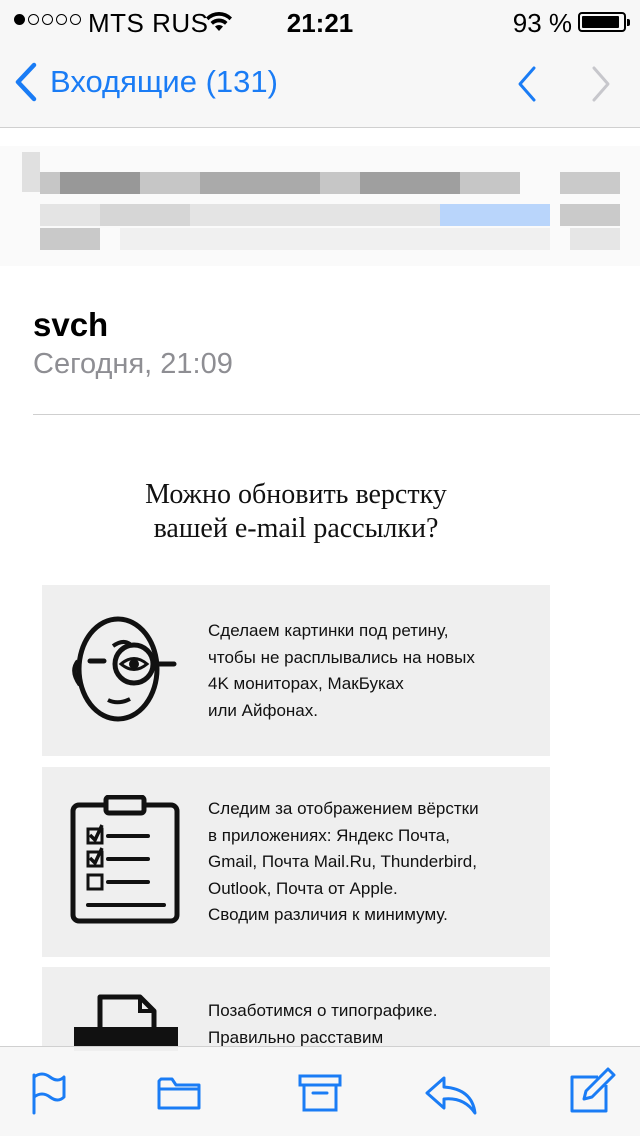 The width and height of the screenshot is (640, 1136). I want to click on compose-icon, so click(592, 1091).